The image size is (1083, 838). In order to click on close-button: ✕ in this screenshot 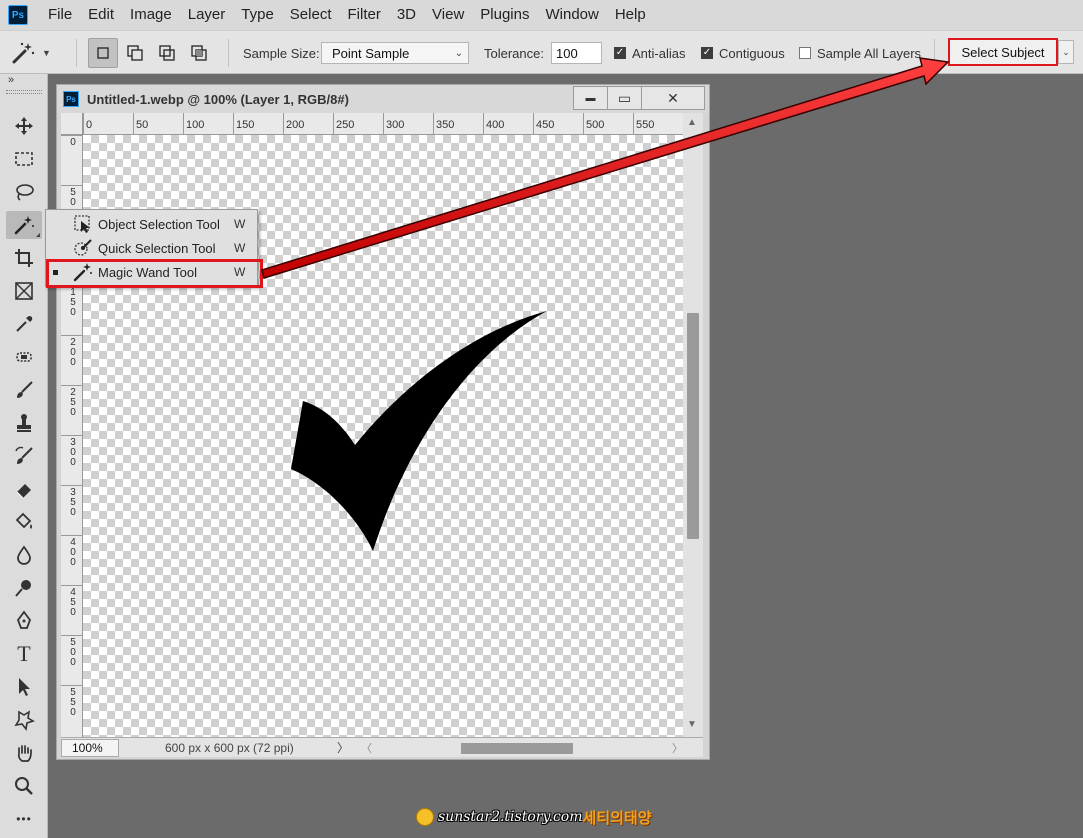, I will do `click(673, 98)`.